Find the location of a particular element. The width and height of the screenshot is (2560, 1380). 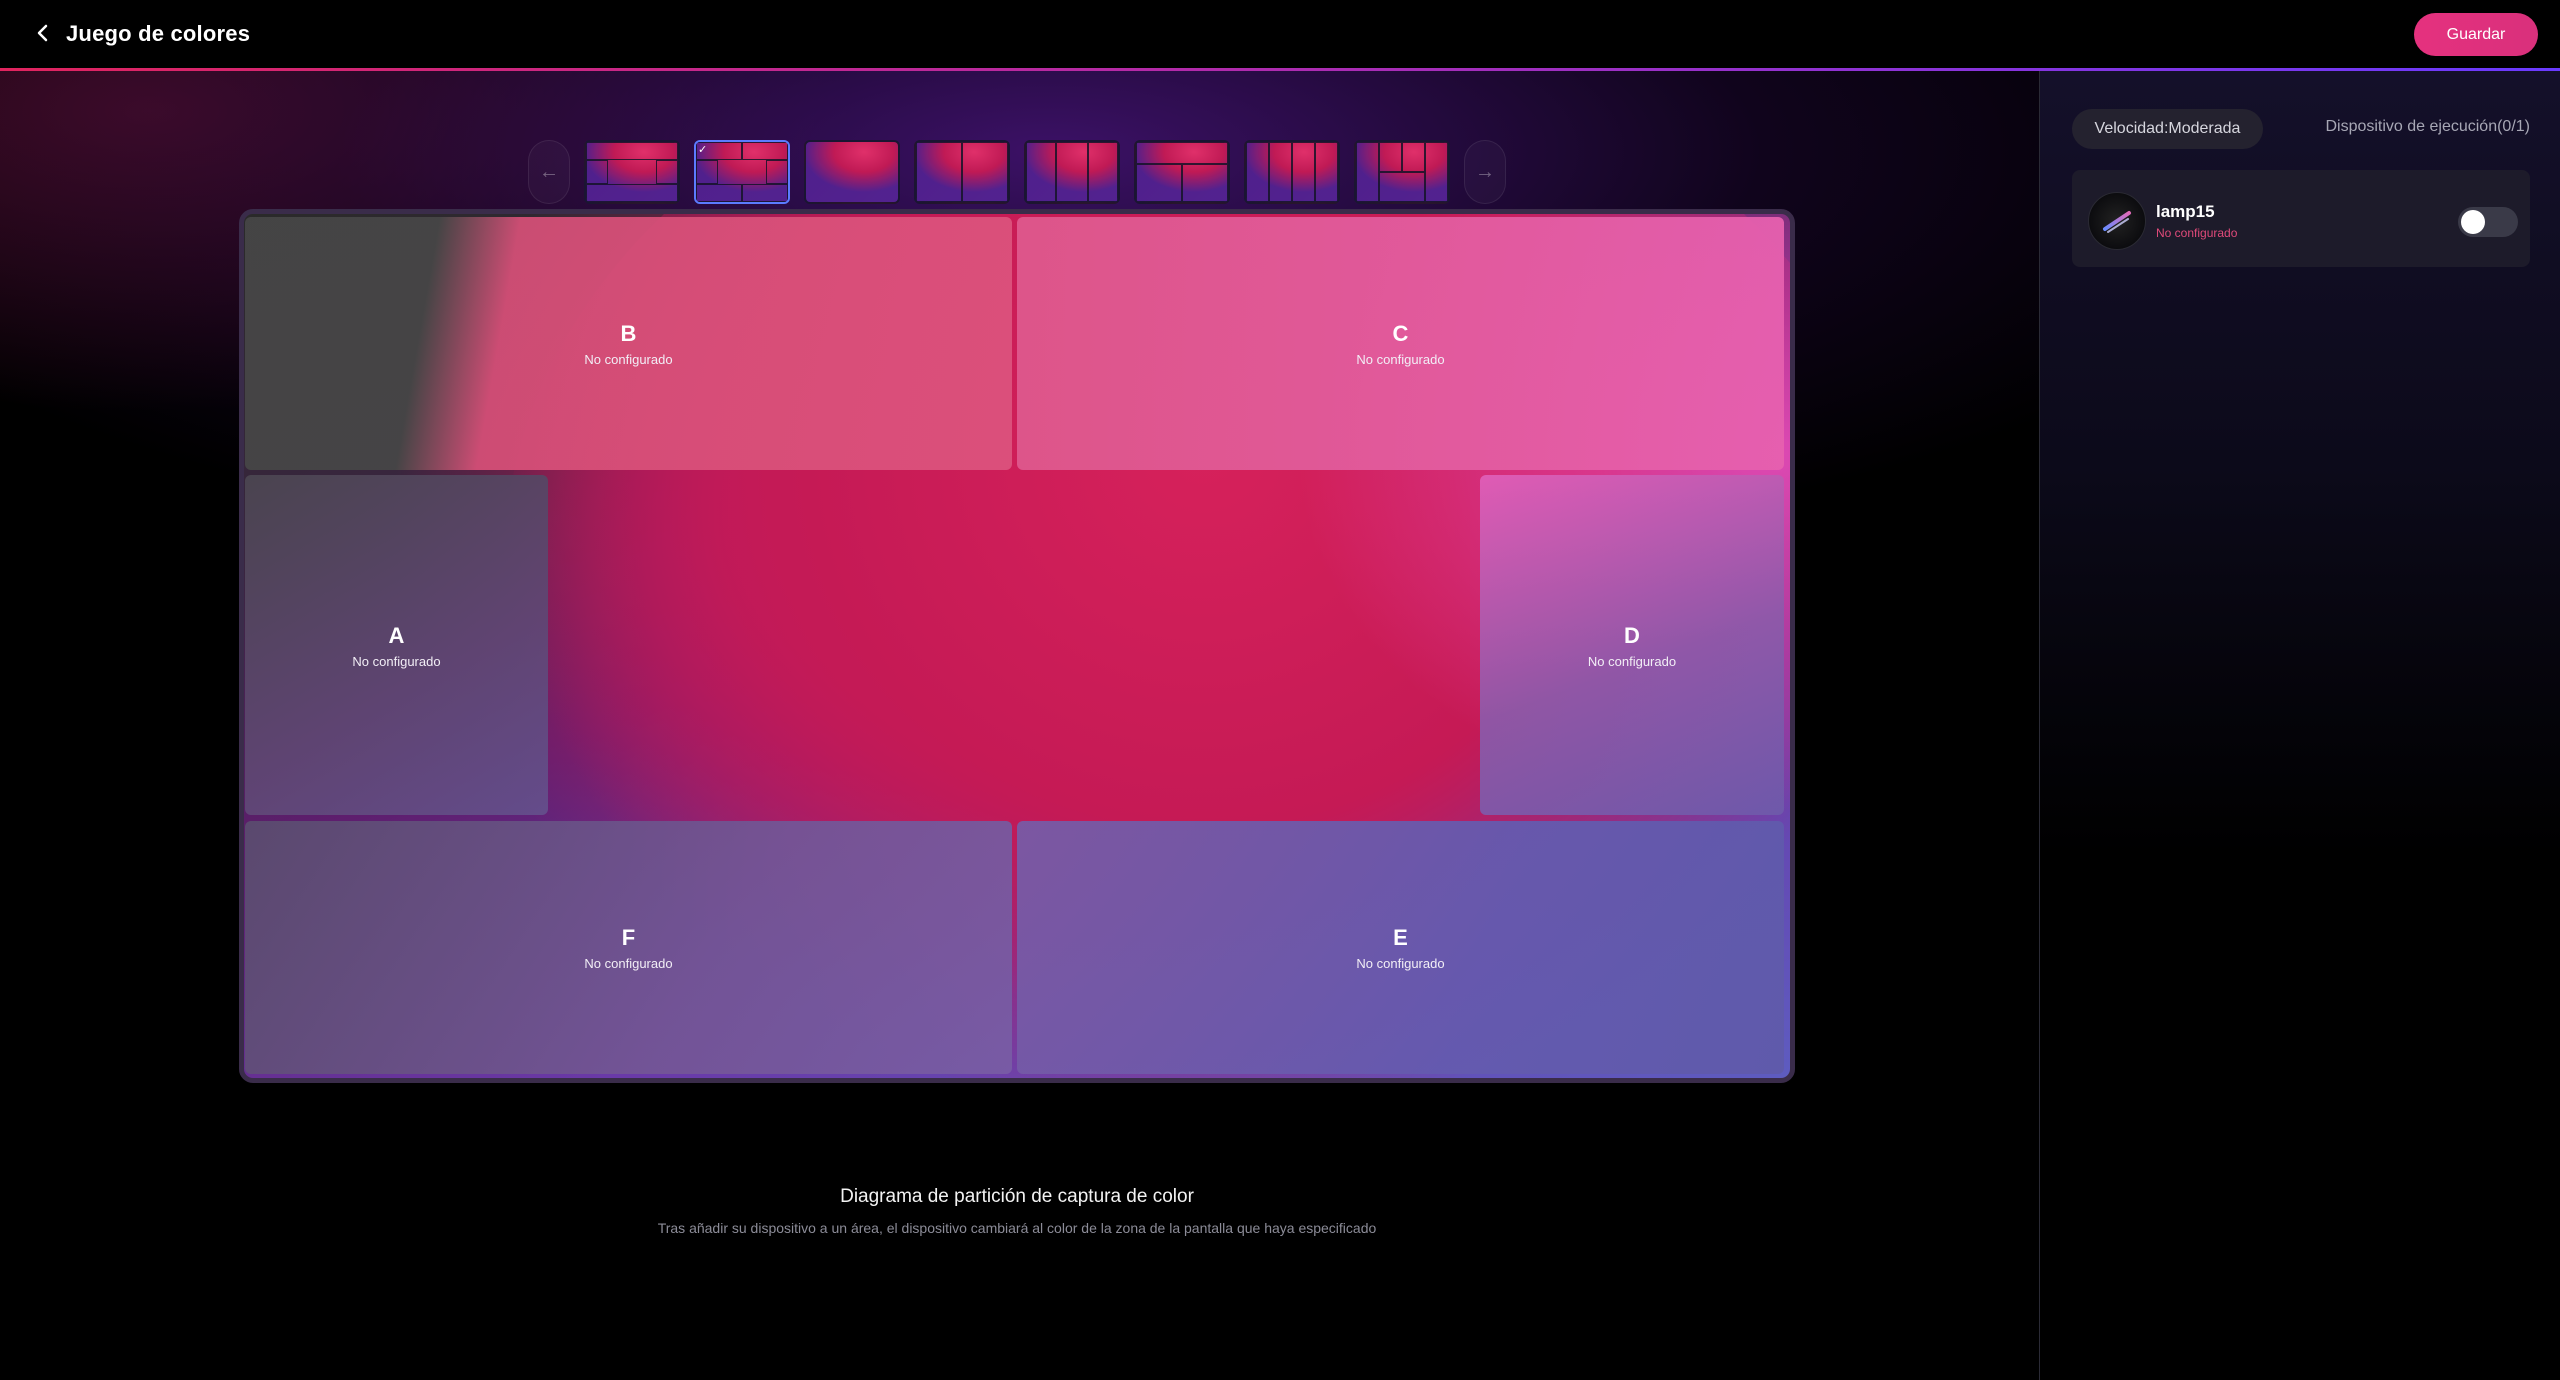

chevron-left-icon is located at coordinates (42, 33).